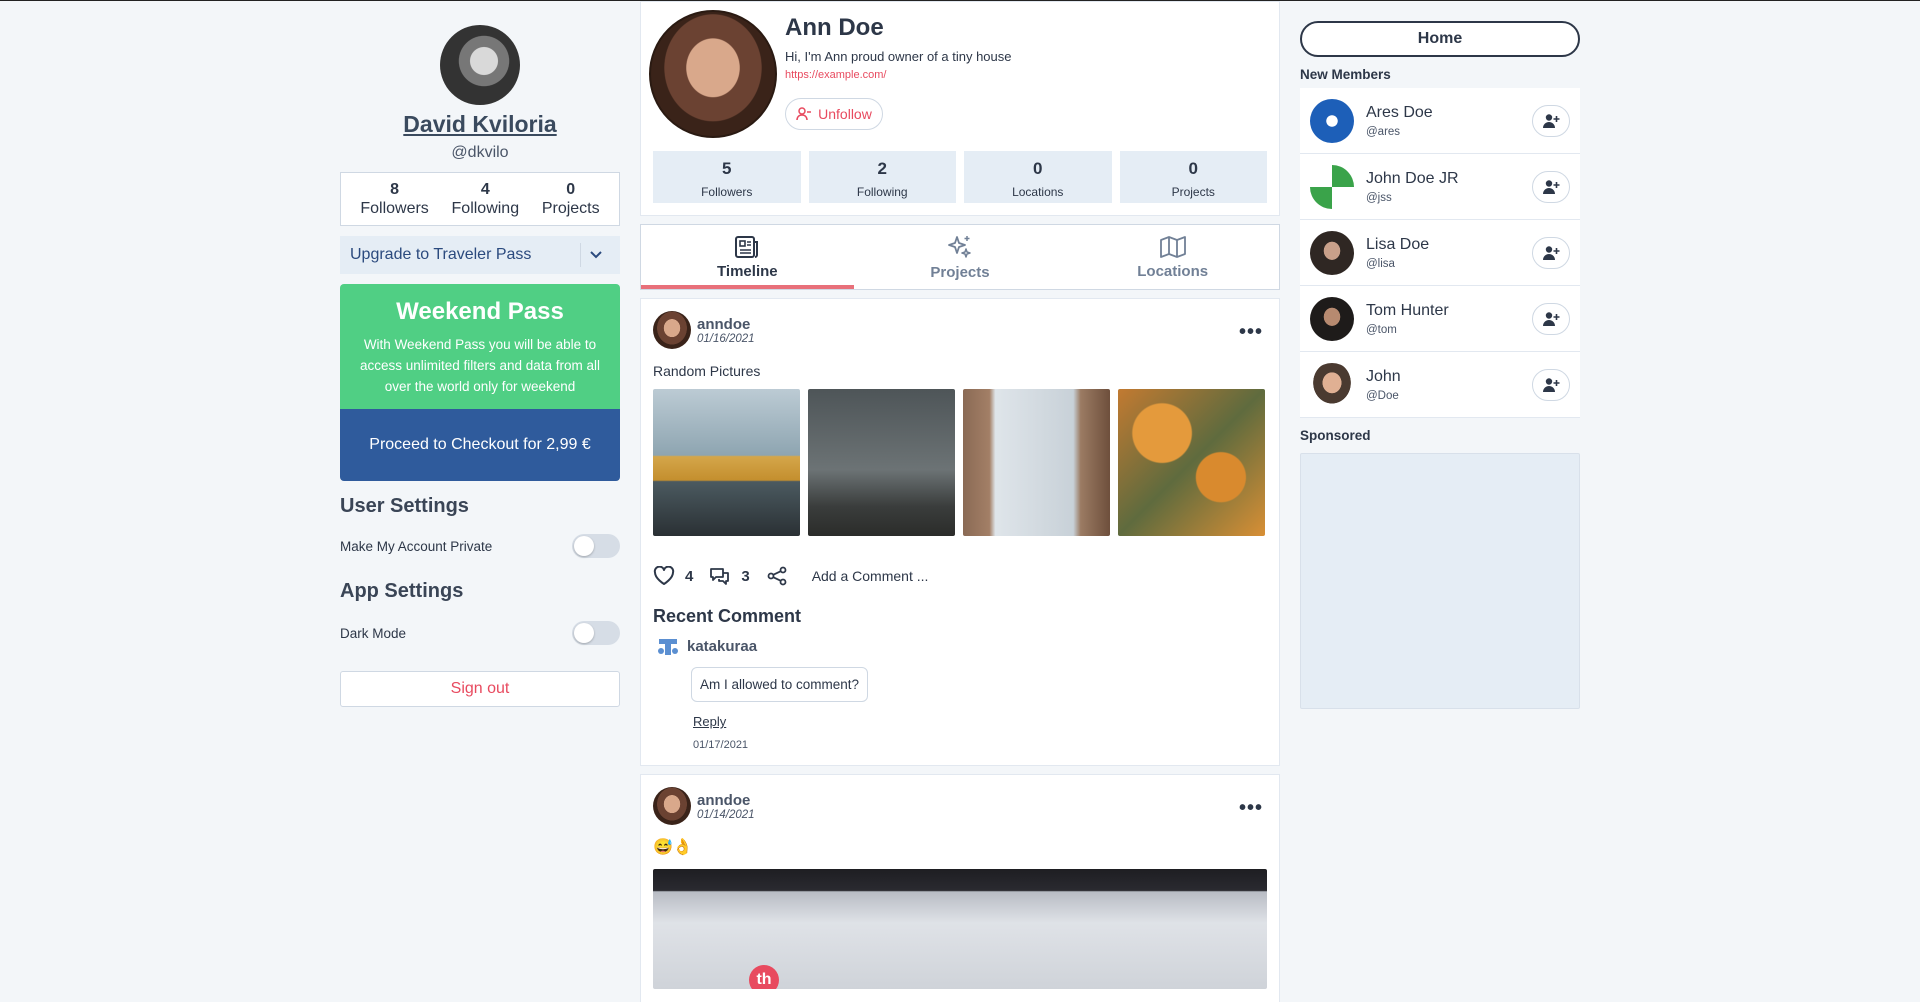  What do you see at coordinates (480, 689) in the screenshot?
I see `sign-out-button: Sign out` at bounding box center [480, 689].